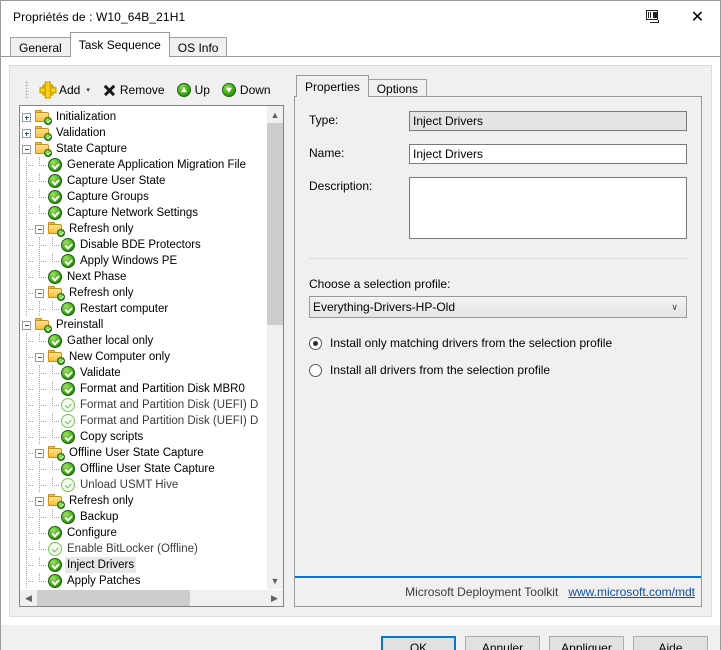  I want to click on tree-item: Backup, so click(144, 517).